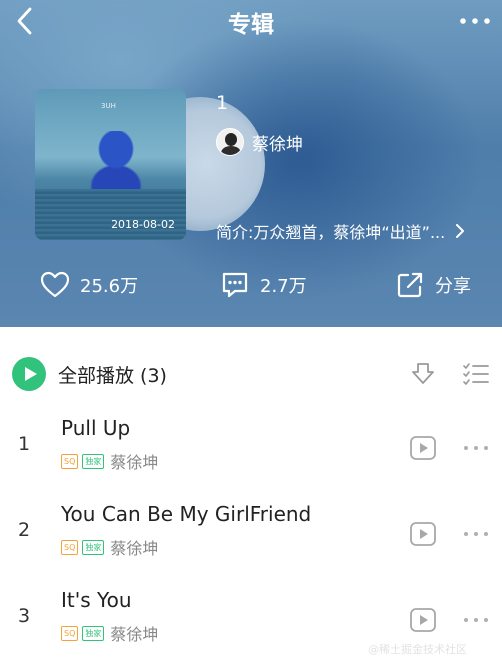  Describe the element at coordinates (251, 450) in the screenshot. I see `song-row: 1 Pull Up SQ 独家 蔡徐坤` at that location.